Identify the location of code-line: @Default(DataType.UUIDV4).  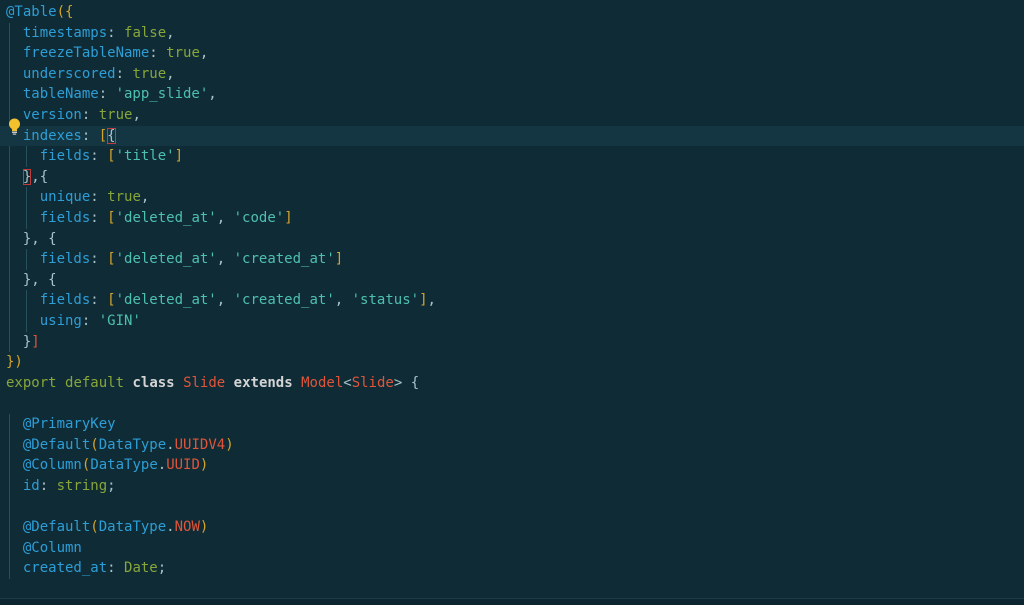
(512, 445).